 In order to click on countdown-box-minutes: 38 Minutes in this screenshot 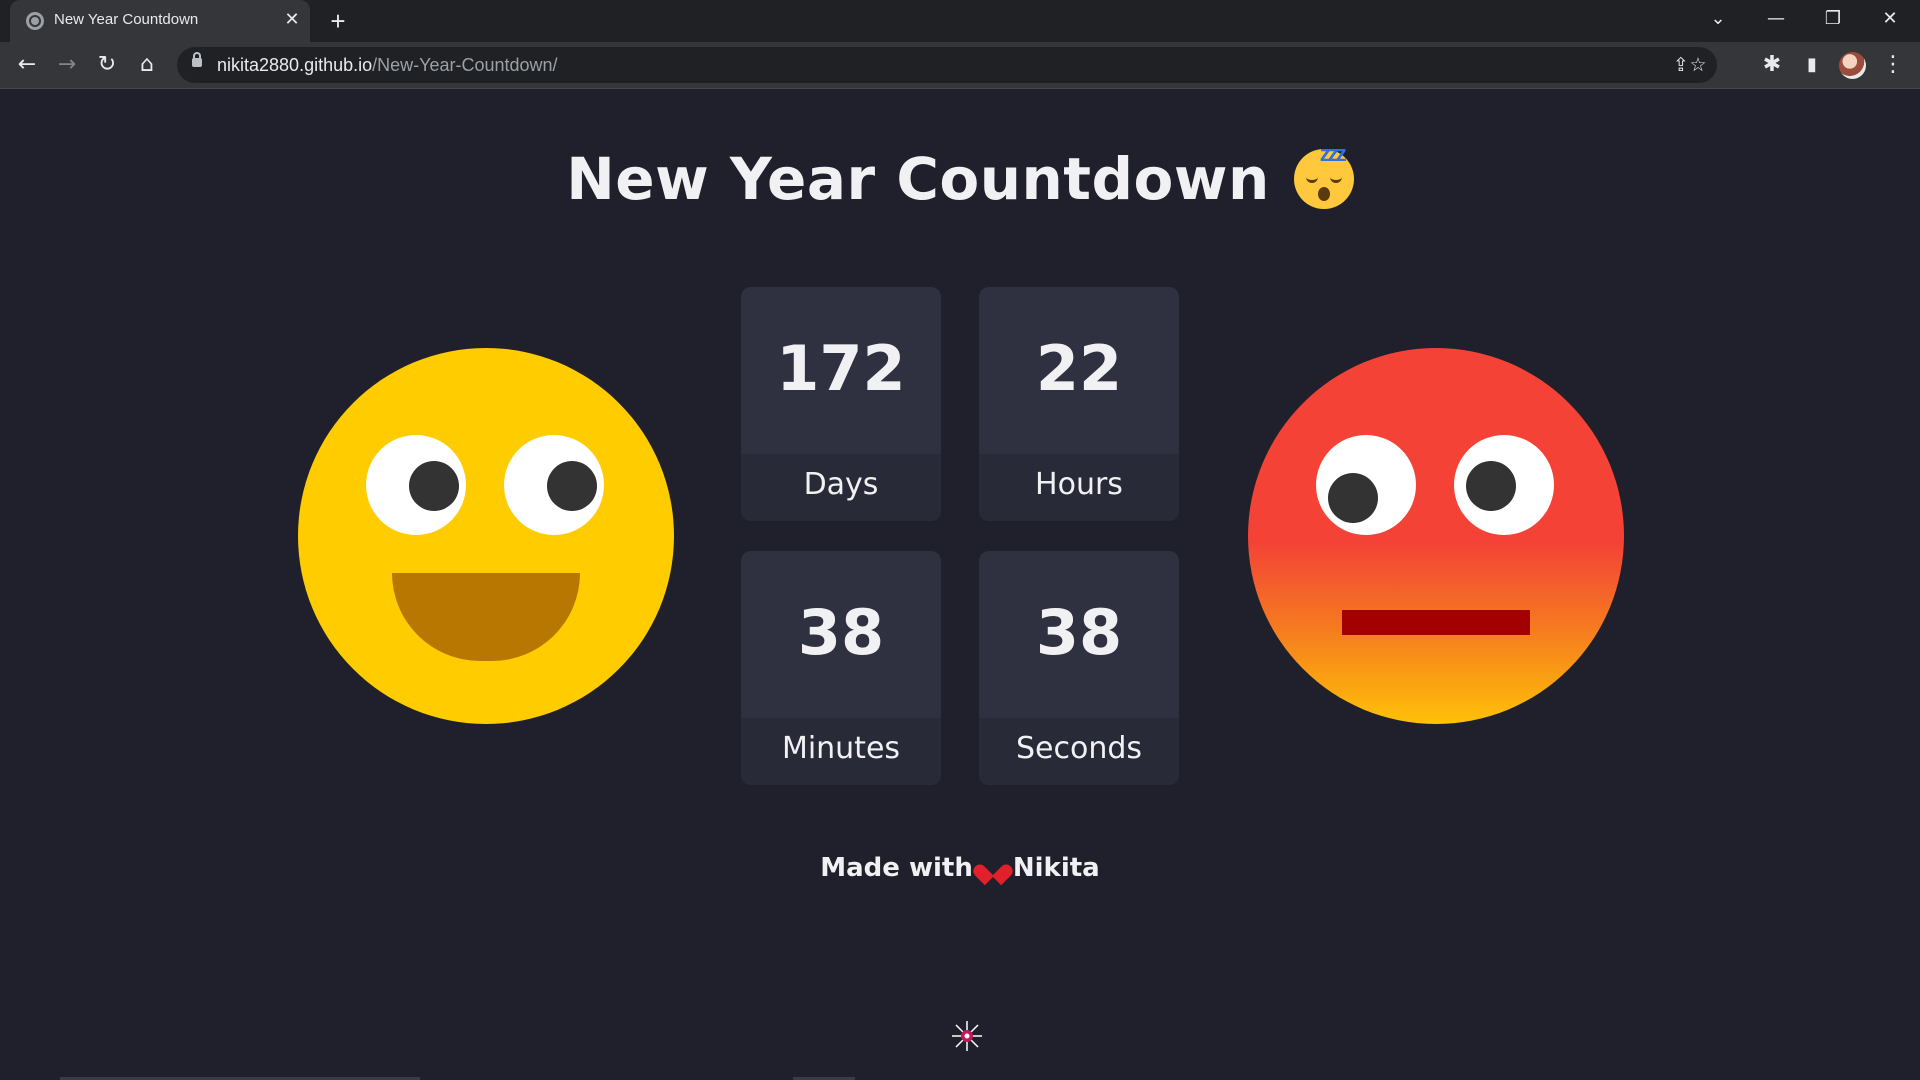, I will do `click(841, 668)`.